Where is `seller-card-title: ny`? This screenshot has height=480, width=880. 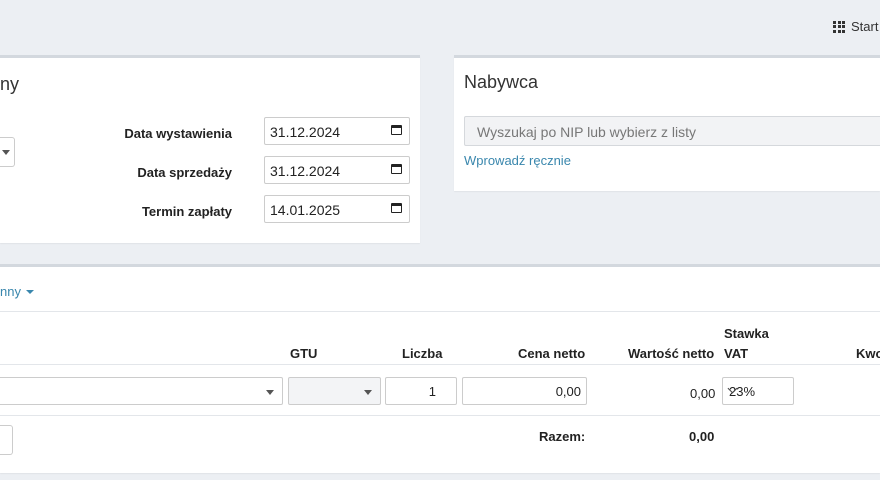 seller-card-title: ny is located at coordinates (10, 84).